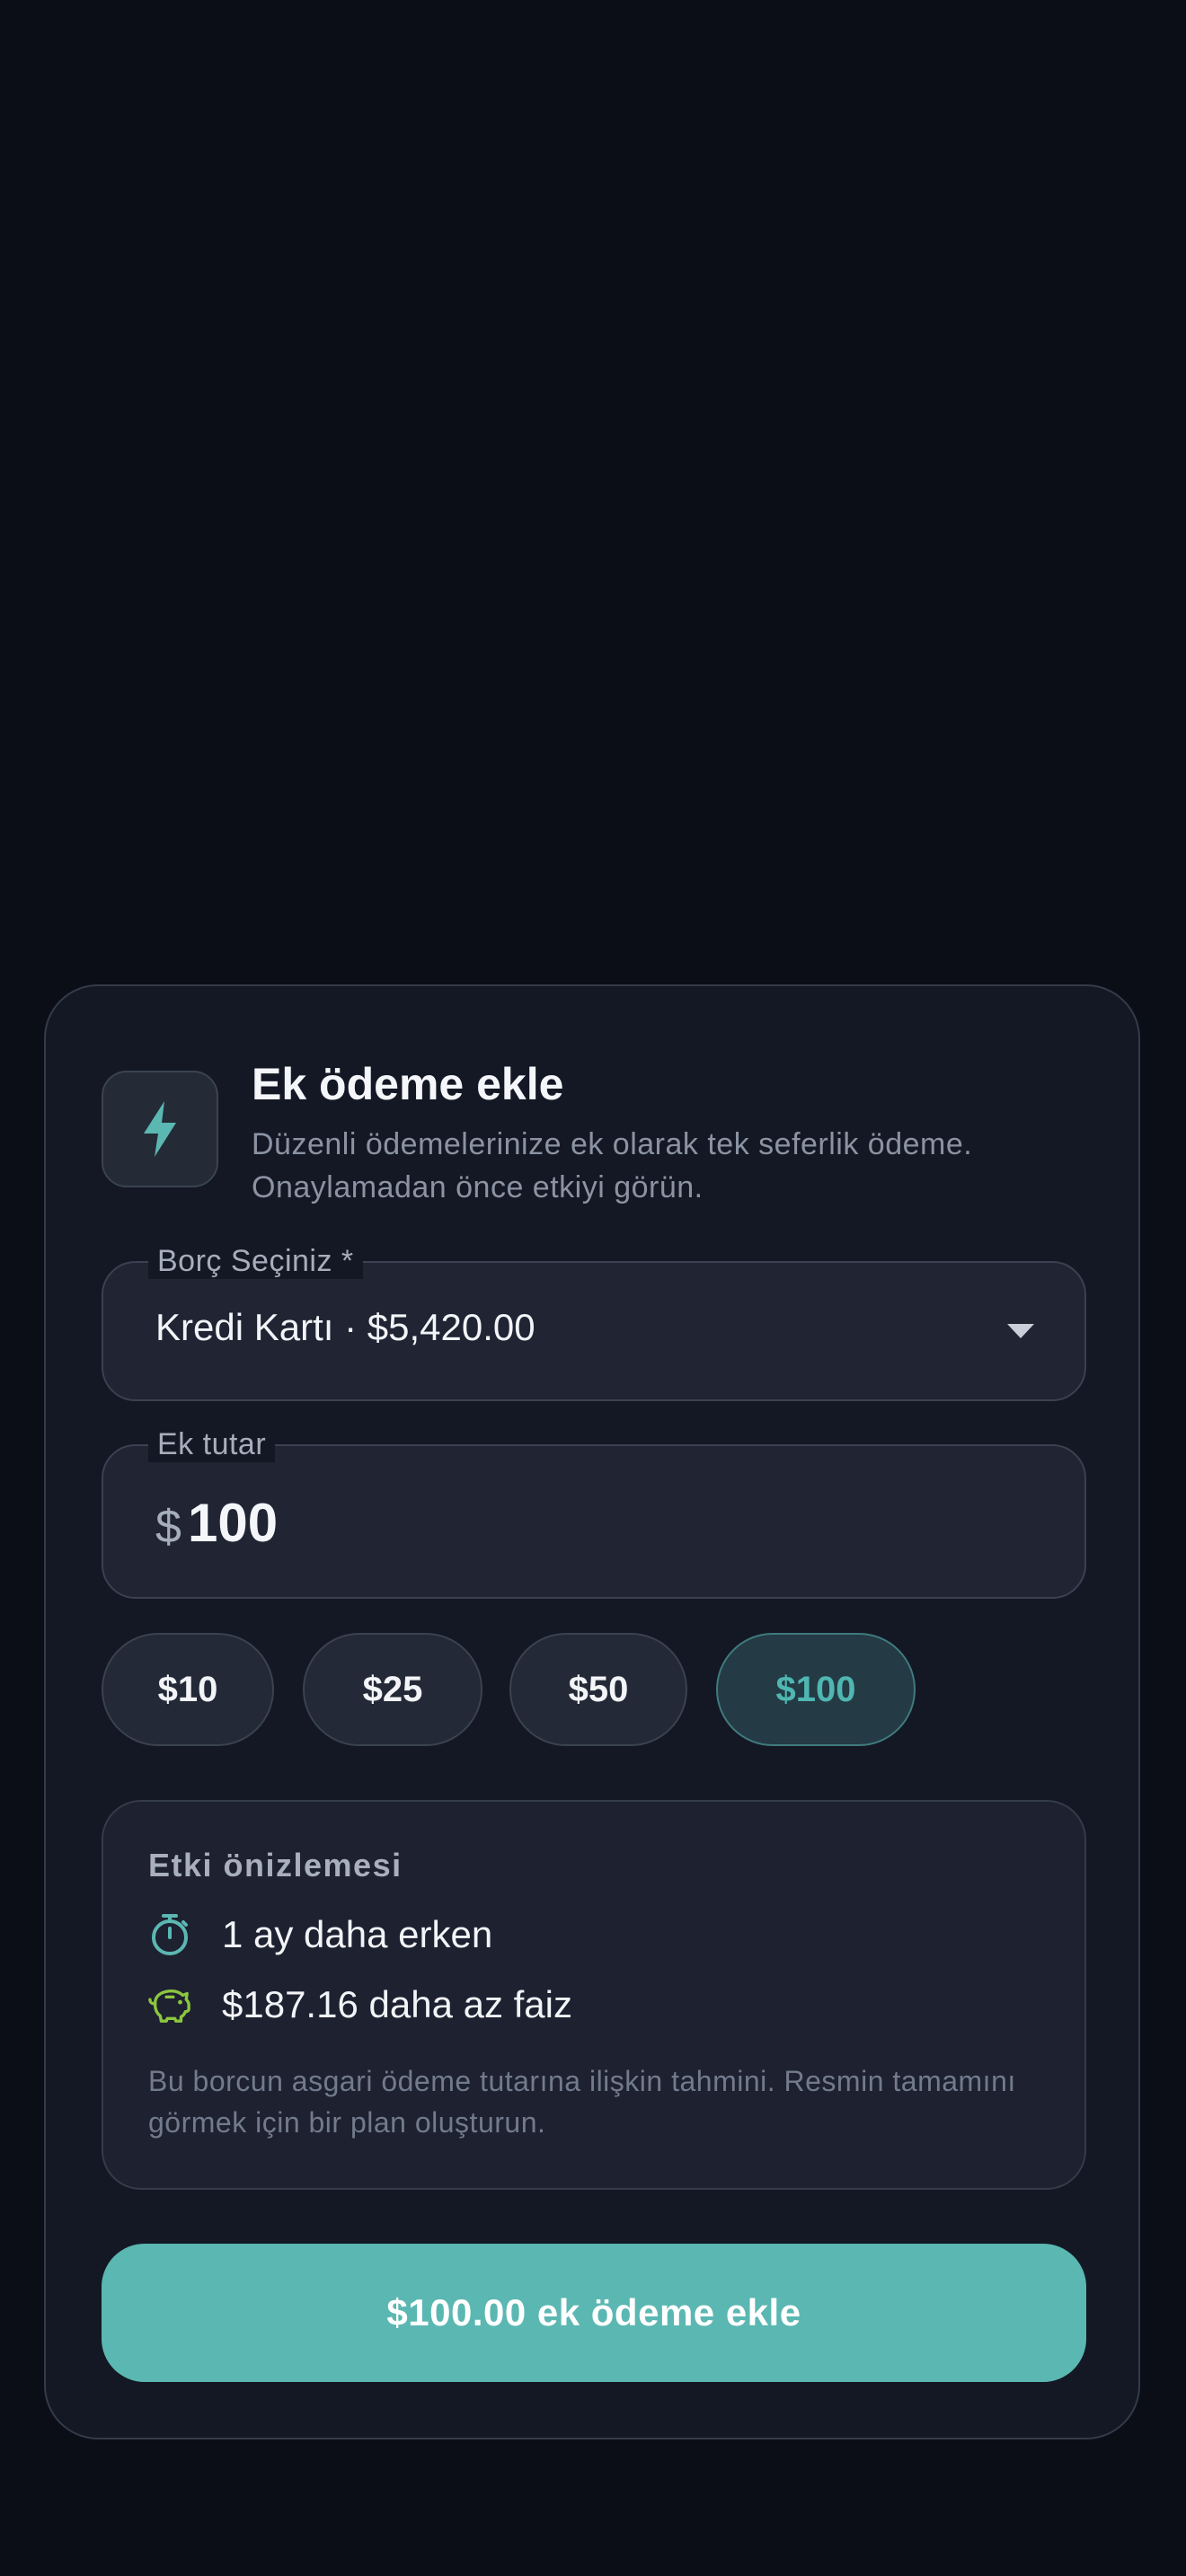 Image resolution: width=1186 pixels, height=2576 pixels. What do you see at coordinates (457, 1522) in the screenshot?
I see `extra-amount-input` at bounding box center [457, 1522].